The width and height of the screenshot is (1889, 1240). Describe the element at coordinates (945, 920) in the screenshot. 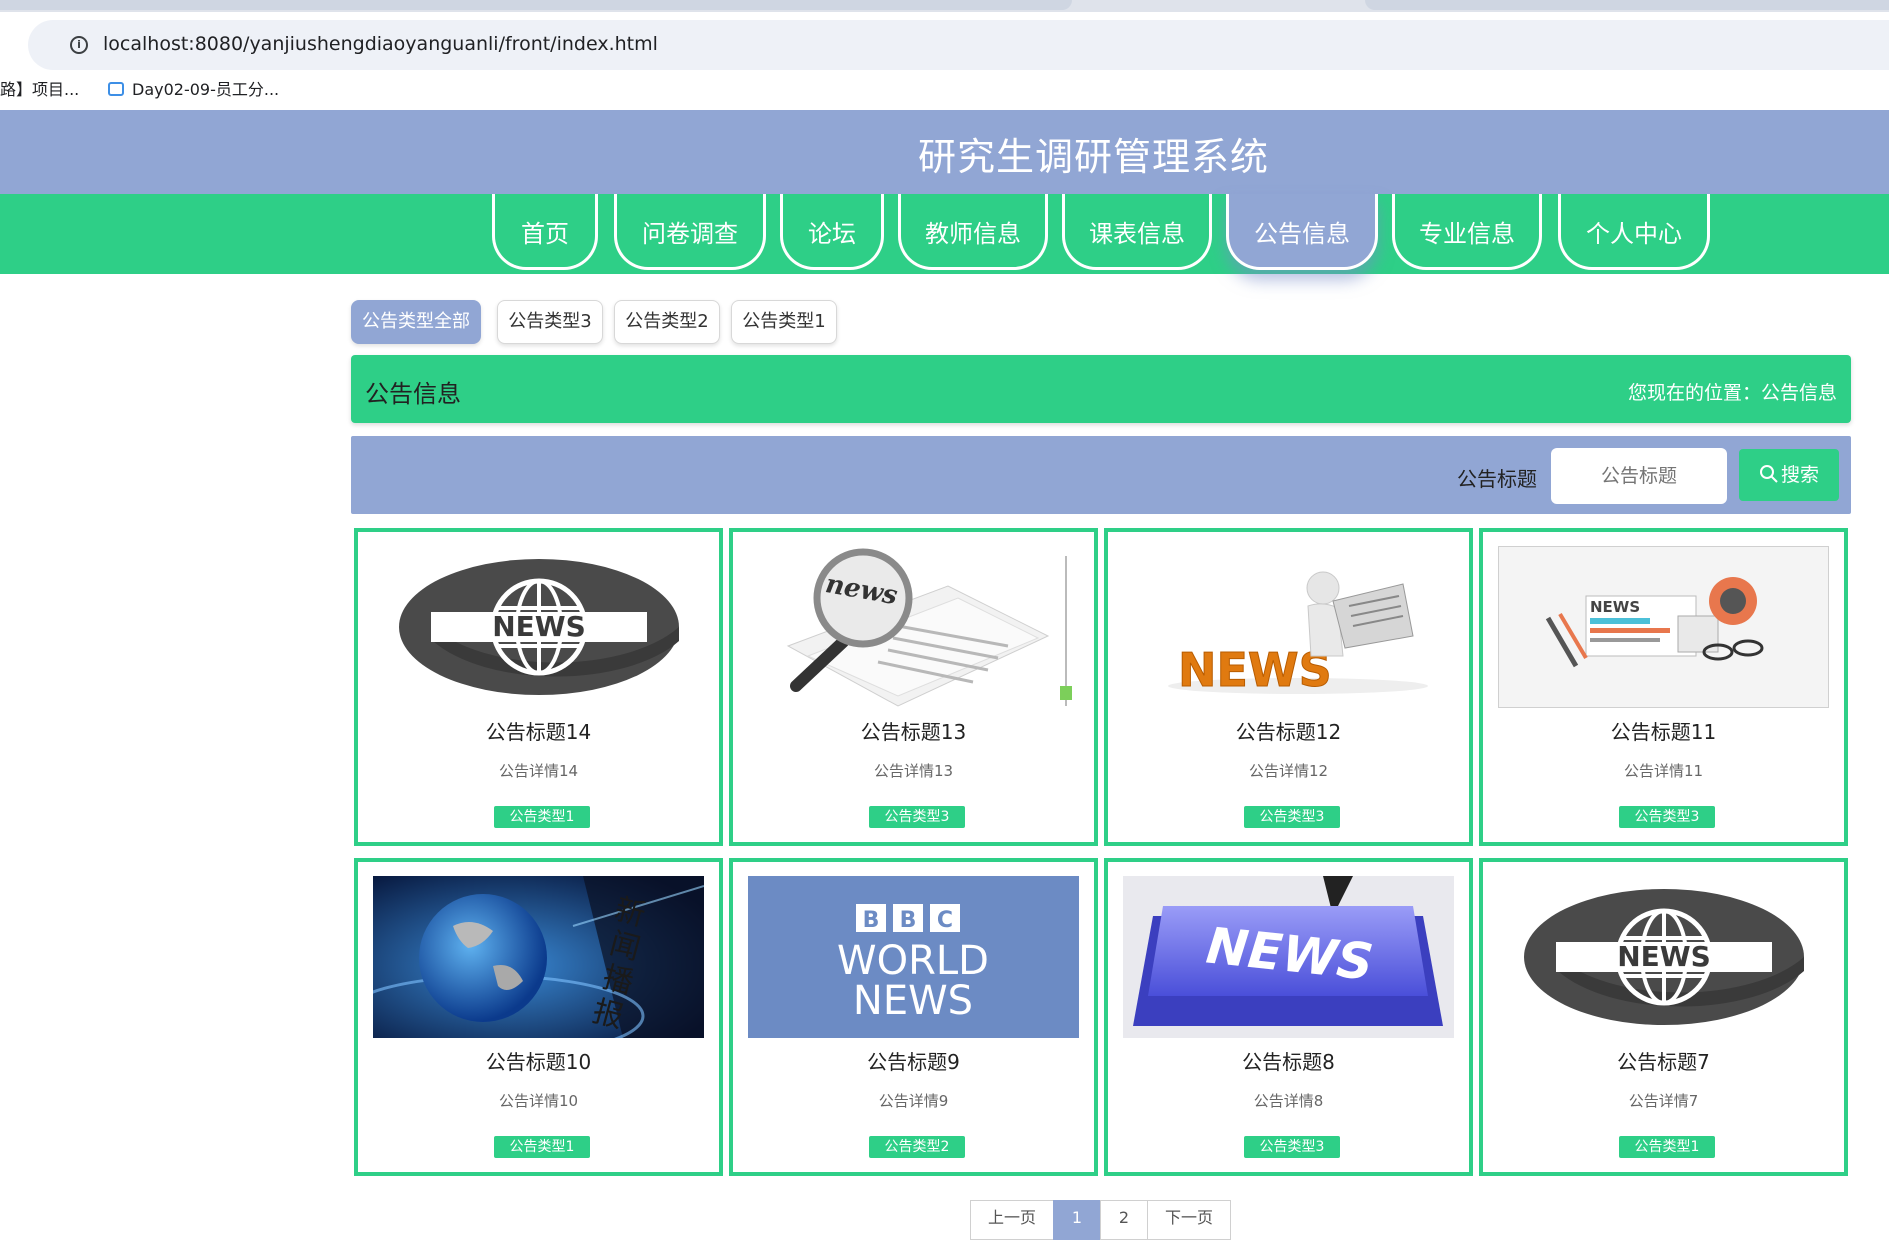

I see `image-text: C` at that location.